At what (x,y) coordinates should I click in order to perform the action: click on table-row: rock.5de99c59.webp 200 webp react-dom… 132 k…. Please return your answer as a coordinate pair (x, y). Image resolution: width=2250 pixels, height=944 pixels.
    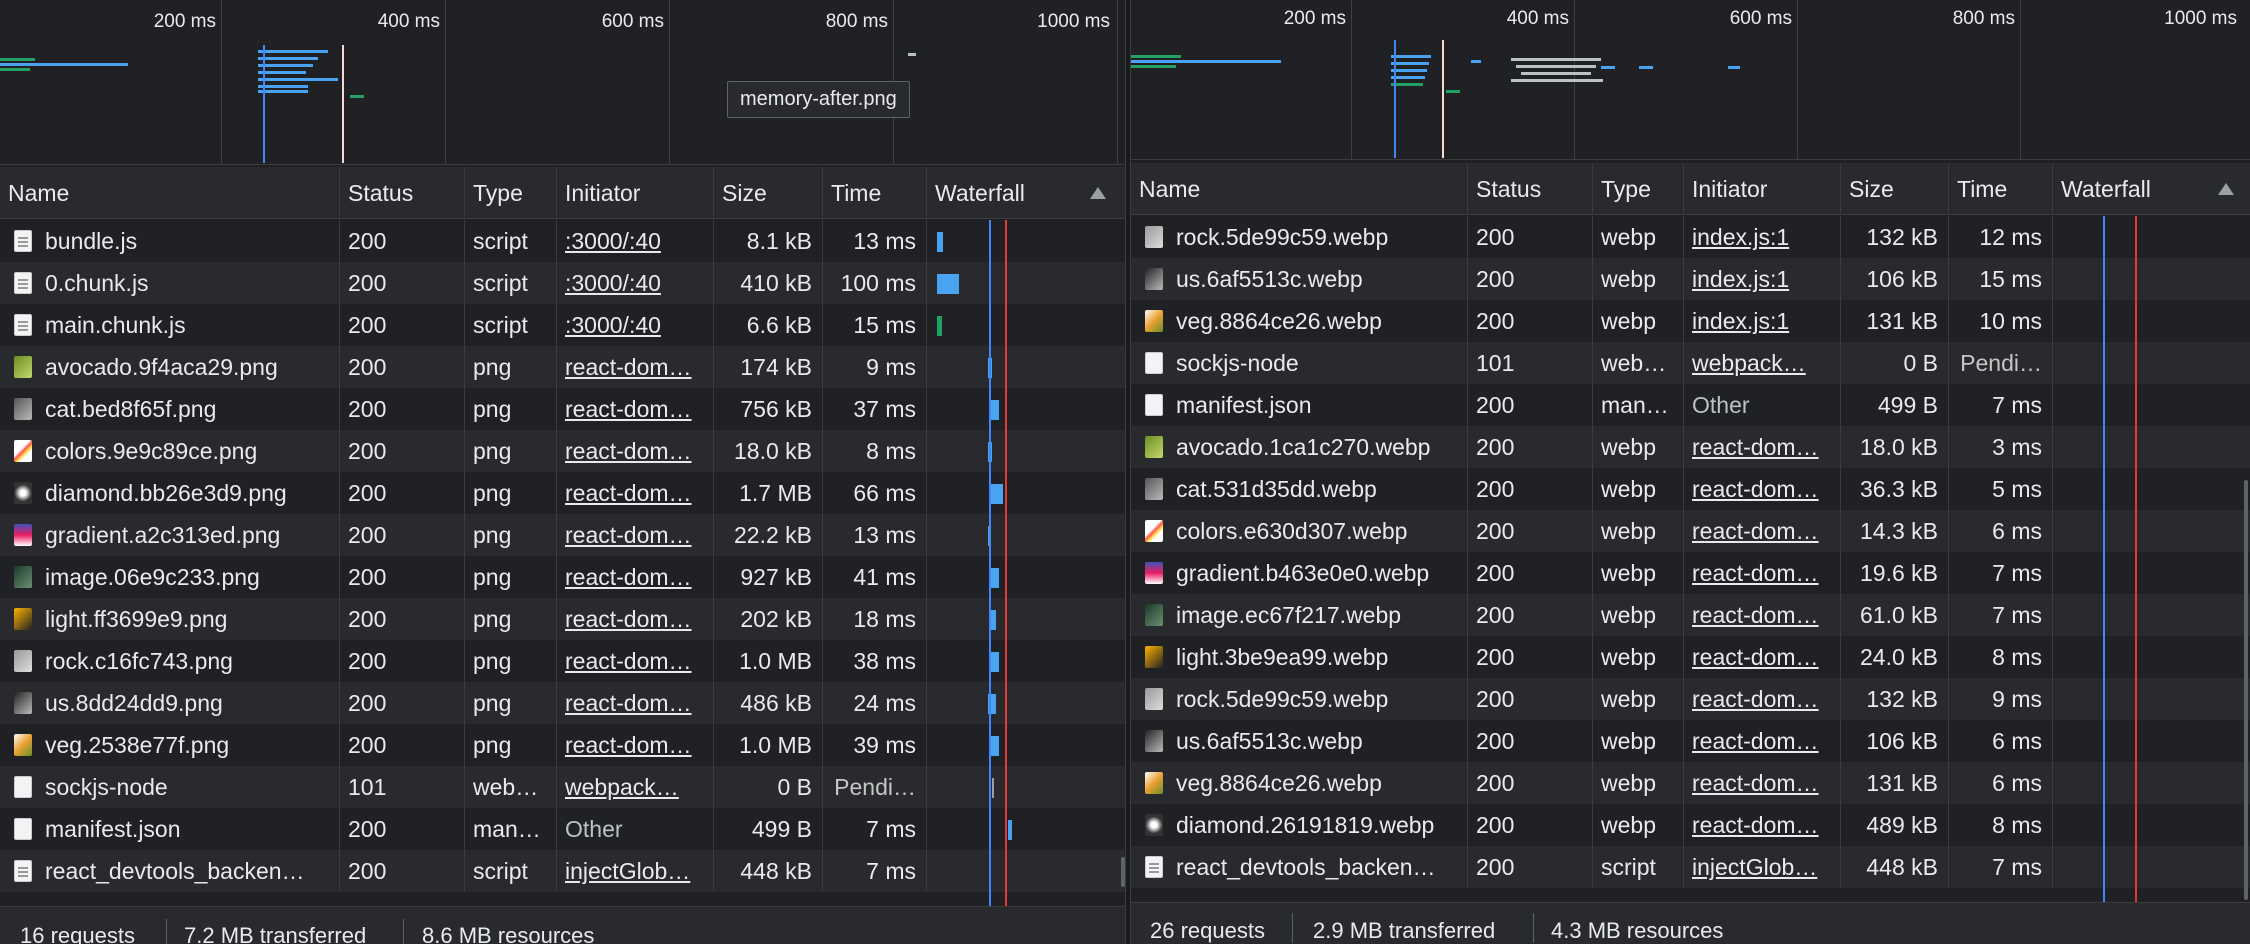
    Looking at the image, I should click on (1690, 699).